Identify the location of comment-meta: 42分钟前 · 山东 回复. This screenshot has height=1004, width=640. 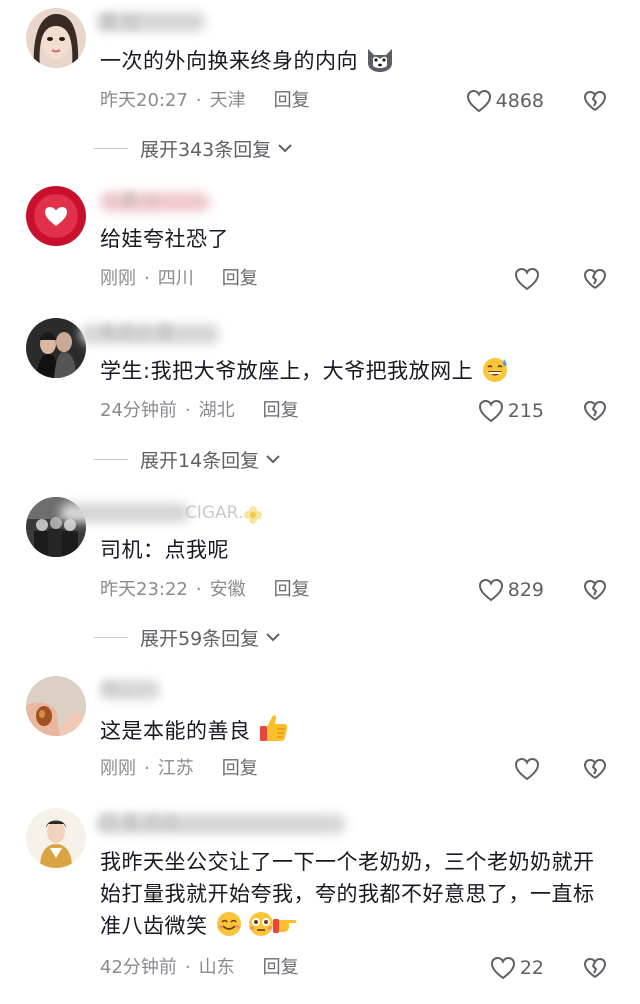
(199, 967).